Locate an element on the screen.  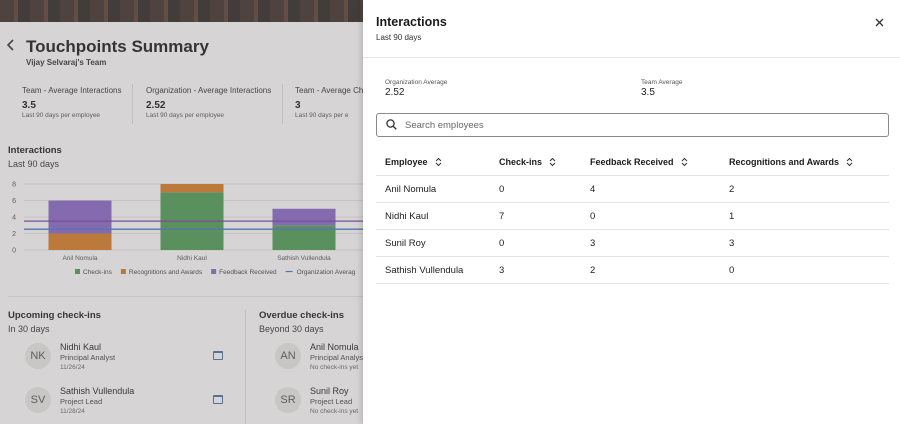
drawer-header-divider is located at coordinates (631, 57).